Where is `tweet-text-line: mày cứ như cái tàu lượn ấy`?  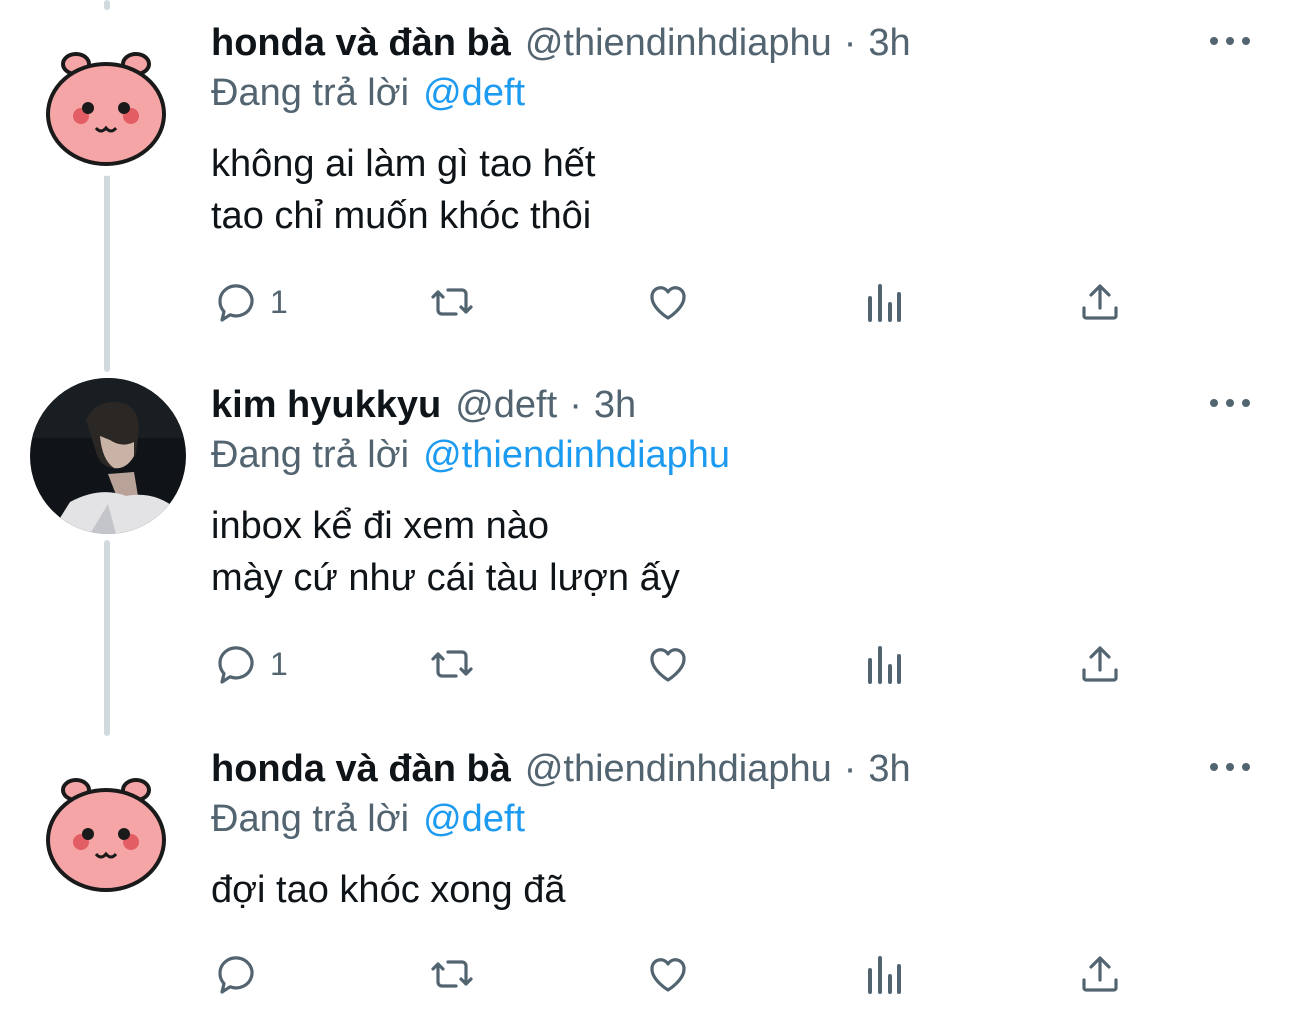
tweet-text-line: mày cứ như cái tàu lượn ấy is located at coordinates (445, 578).